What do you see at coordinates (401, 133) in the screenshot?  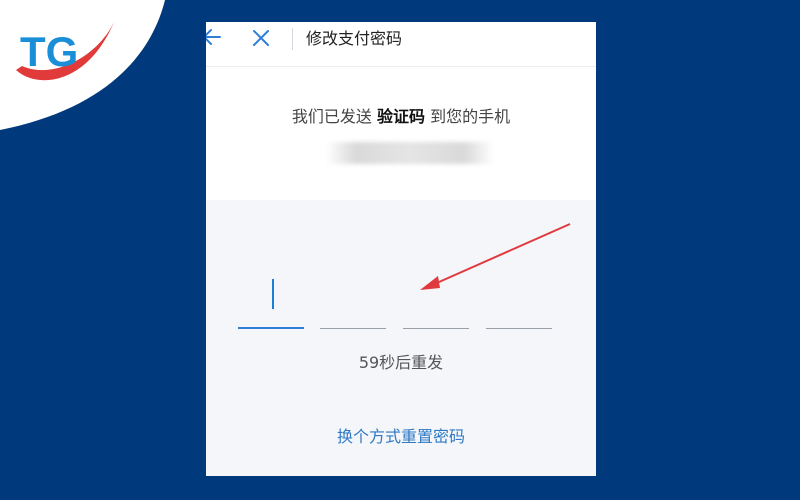 I see `info-area` at bounding box center [401, 133].